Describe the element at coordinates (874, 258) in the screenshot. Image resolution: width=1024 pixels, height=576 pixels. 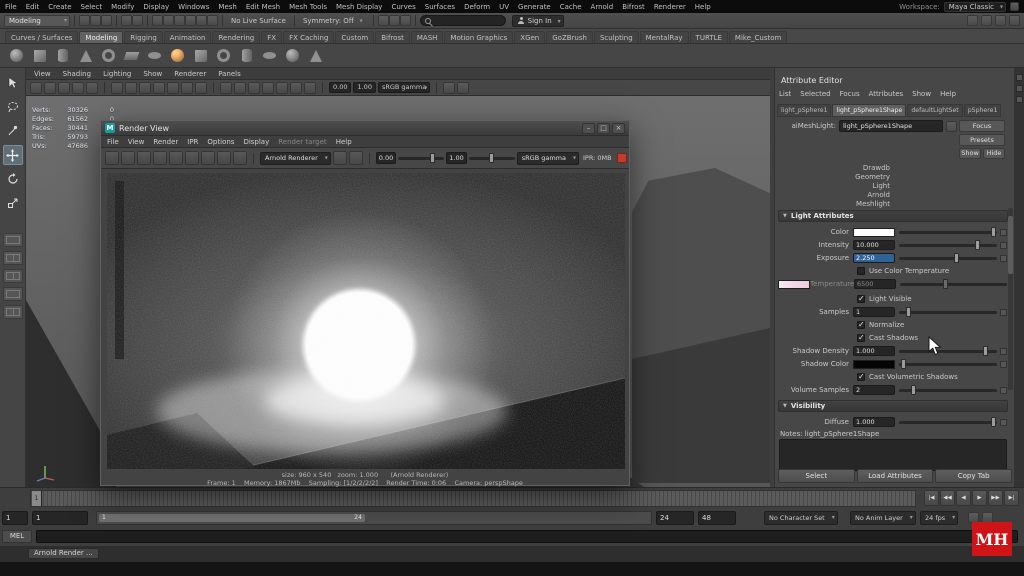
I see `exposure-field: 2.250` at that location.